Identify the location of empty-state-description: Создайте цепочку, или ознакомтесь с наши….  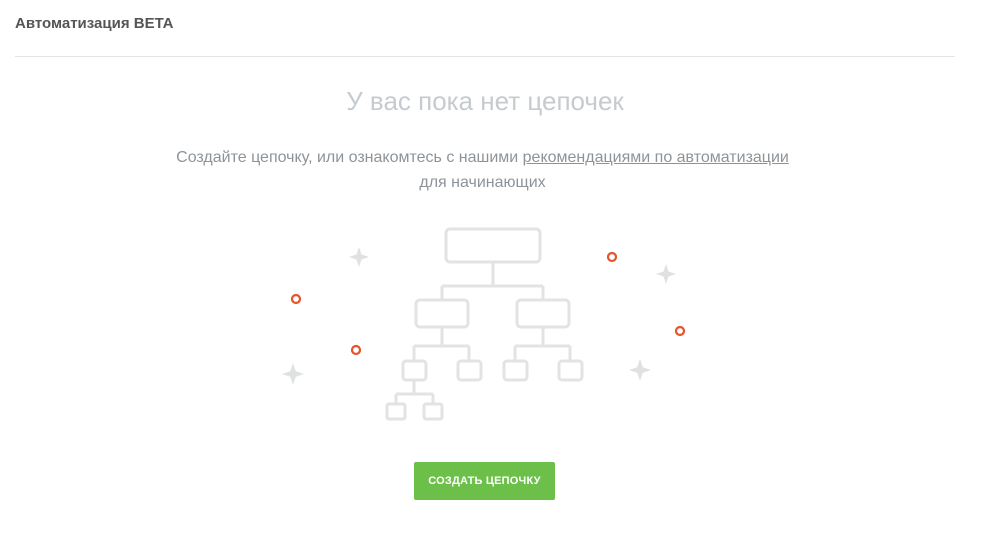
(482, 170).